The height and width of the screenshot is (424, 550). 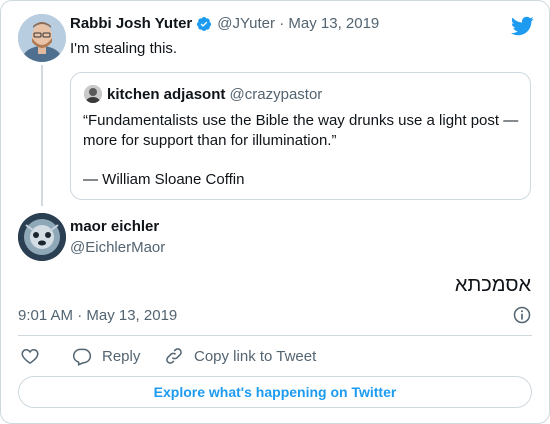 What do you see at coordinates (275, 335) in the screenshot?
I see `divider` at bounding box center [275, 335].